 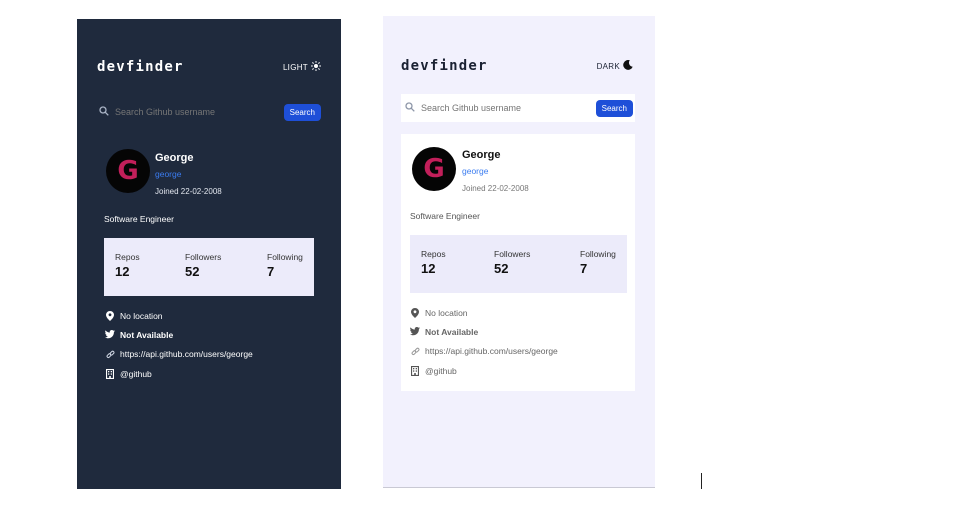 I want to click on header: devfinder LIGHT, so click(x=209, y=67).